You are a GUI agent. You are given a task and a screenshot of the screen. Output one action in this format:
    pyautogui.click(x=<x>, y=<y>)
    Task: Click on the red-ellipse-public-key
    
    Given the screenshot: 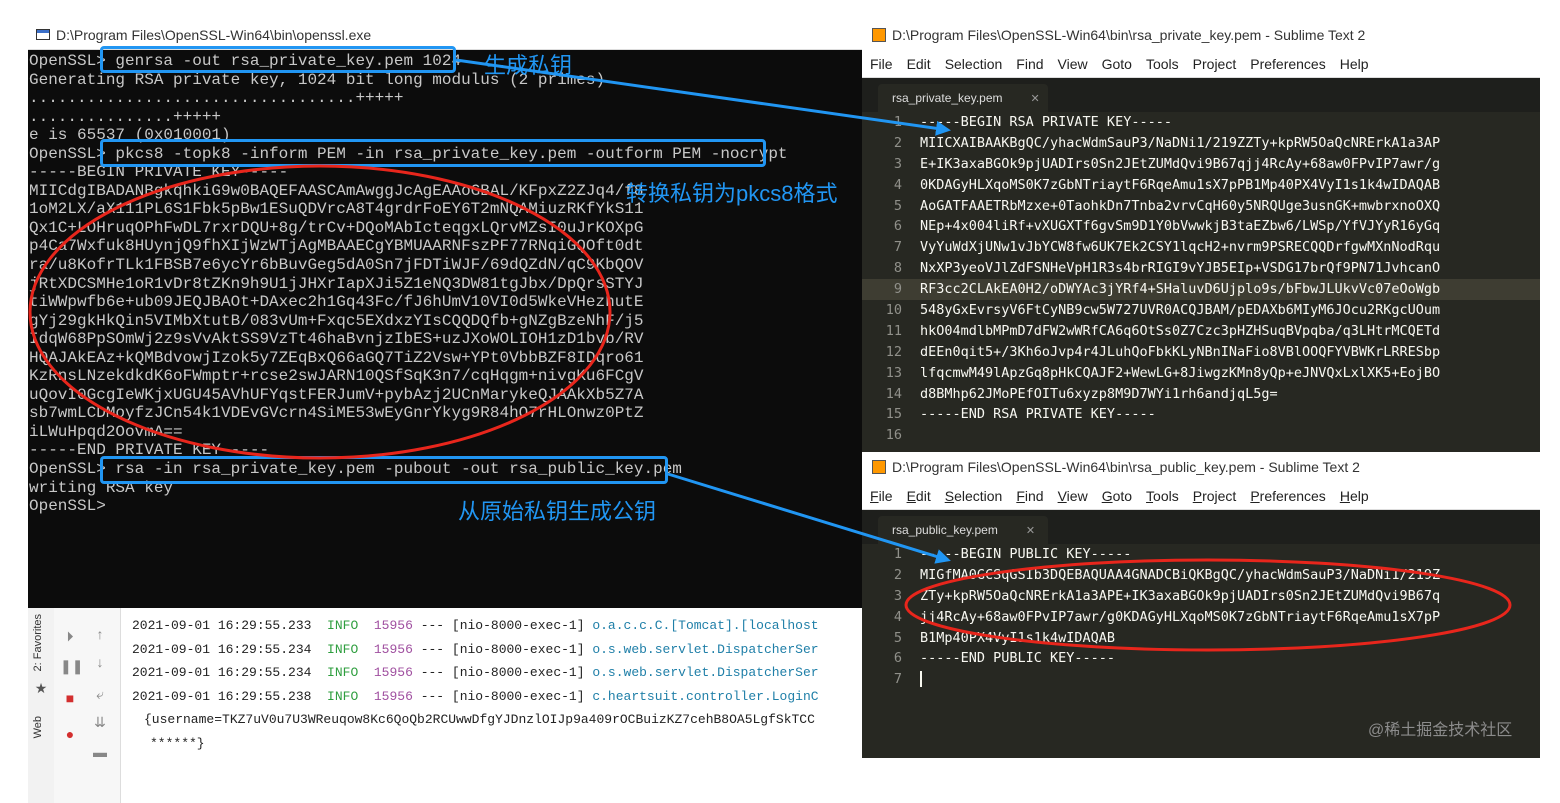 What is the action you would take?
    pyautogui.click(x=1208, y=605)
    